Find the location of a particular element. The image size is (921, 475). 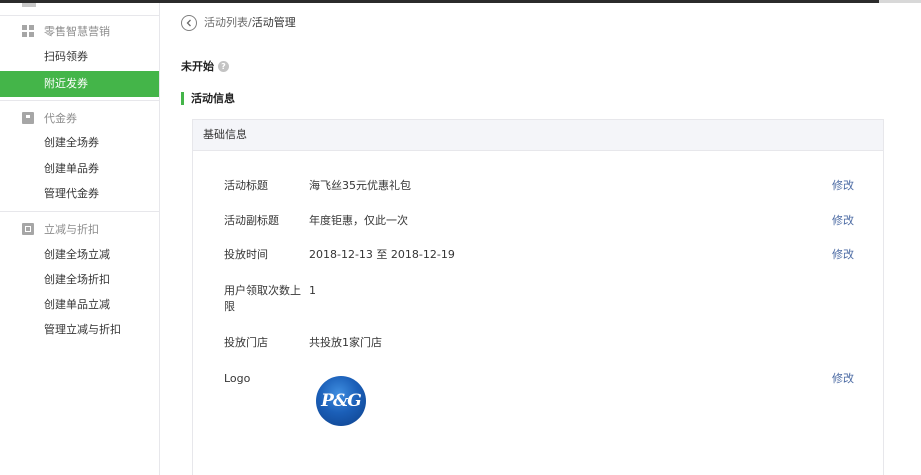

row-label: 用户领取次数上限 is located at coordinates (262, 298).